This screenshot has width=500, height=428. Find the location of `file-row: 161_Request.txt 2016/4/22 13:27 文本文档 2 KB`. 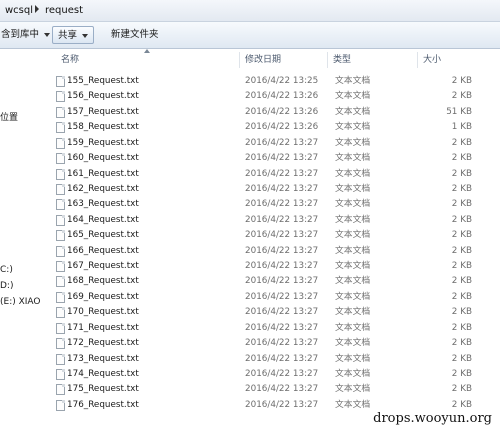

file-row: 161_Request.txt 2016/4/22 13:27 文本文档 2 KB is located at coordinates (267, 174).